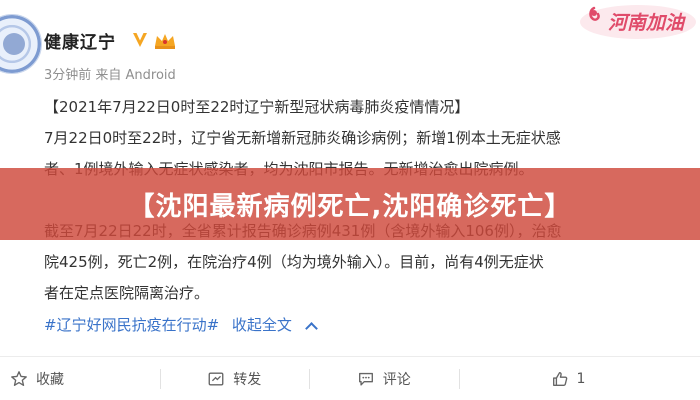 The width and height of the screenshot is (700, 400). I want to click on repost-button: 转发, so click(234, 378).